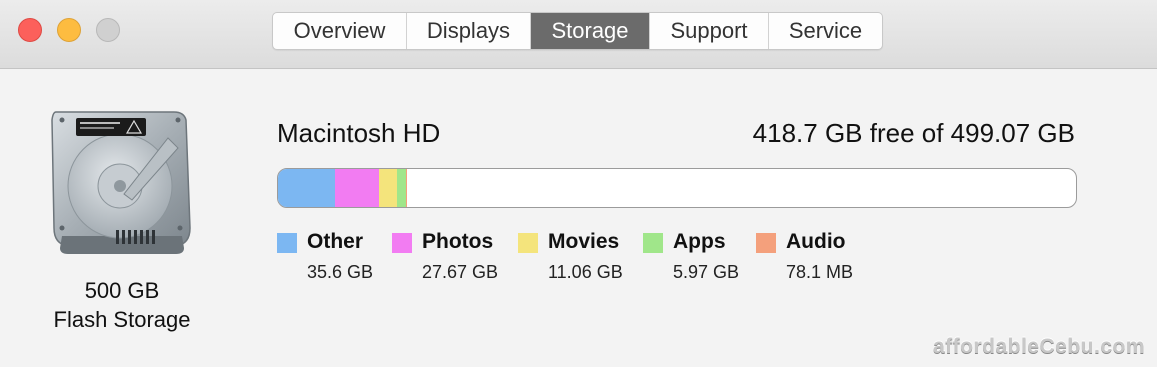 Image resolution: width=1157 pixels, height=367 pixels. Describe the element at coordinates (388, 188) in the screenshot. I see `usage-segment-movies` at that location.